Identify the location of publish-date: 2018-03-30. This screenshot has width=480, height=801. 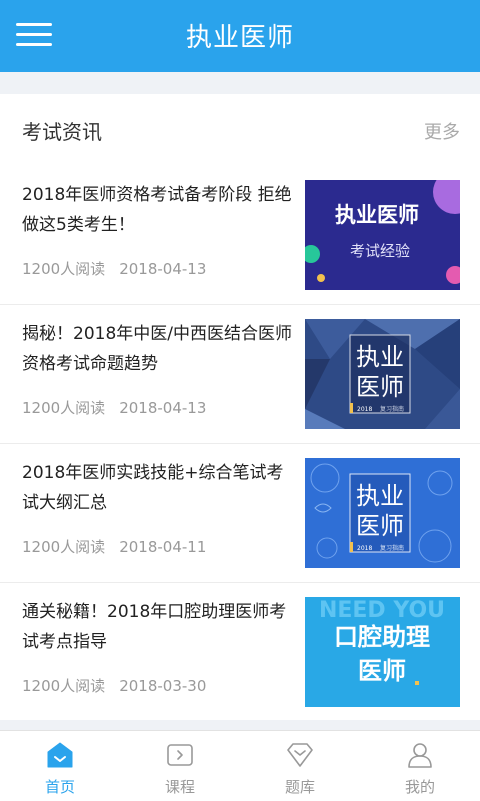
(163, 686).